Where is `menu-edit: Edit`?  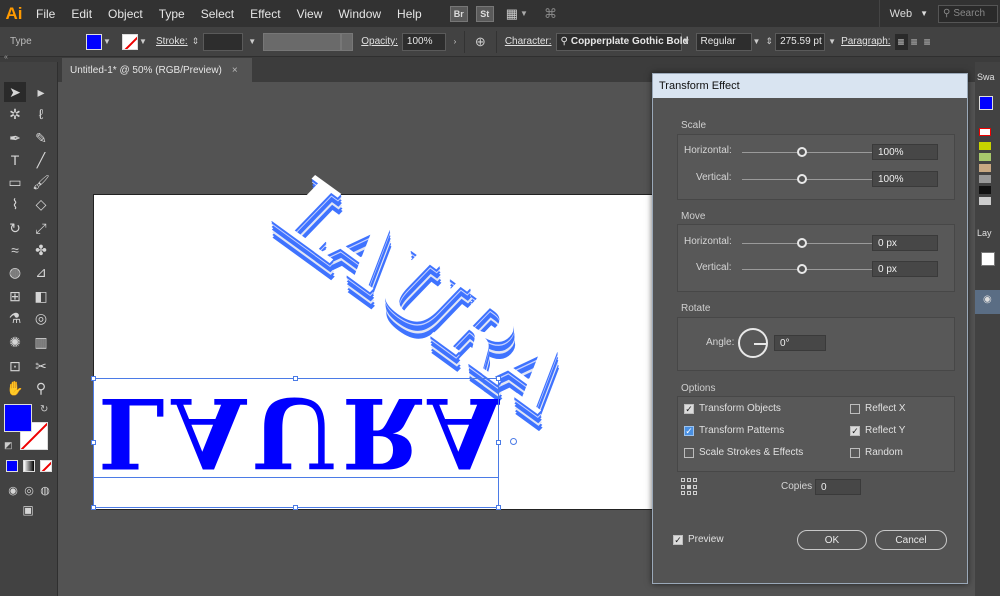 menu-edit: Edit is located at coordinates (81, 14).